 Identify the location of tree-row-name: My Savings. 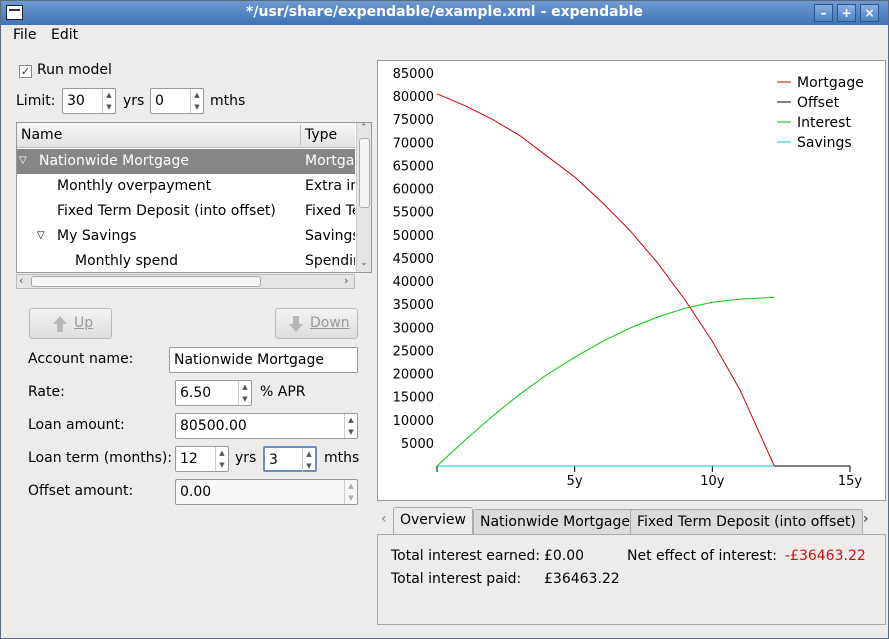
(97, 236).